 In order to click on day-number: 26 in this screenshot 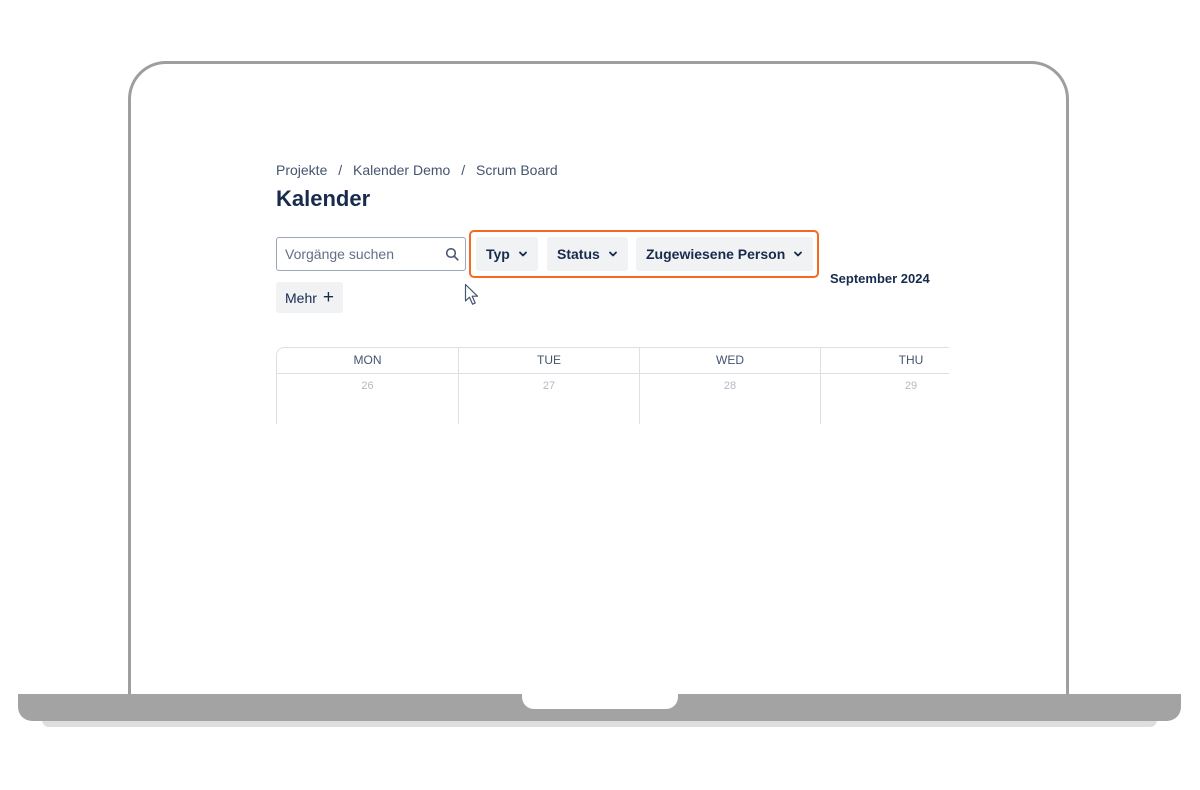, I will do `click(367, 386)`.